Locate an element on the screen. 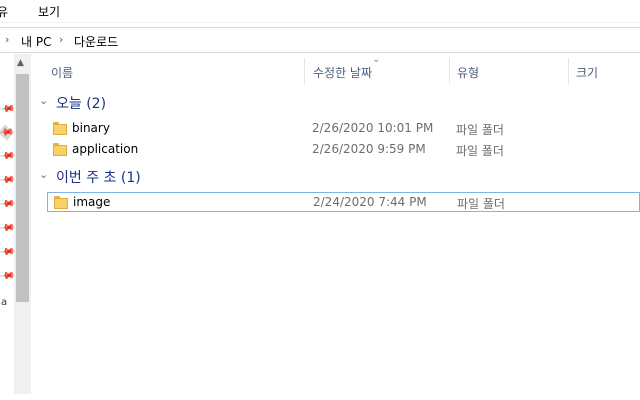  group-title: 이번 주 초 (1) is located at coordinates (98, 178).